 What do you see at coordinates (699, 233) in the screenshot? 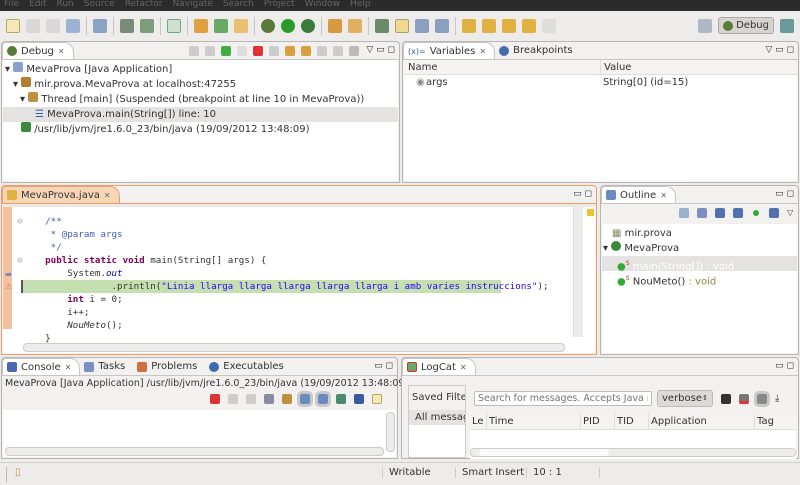
I see `outline-package: ▦ mir.prova` at bounding box center [699, 233].